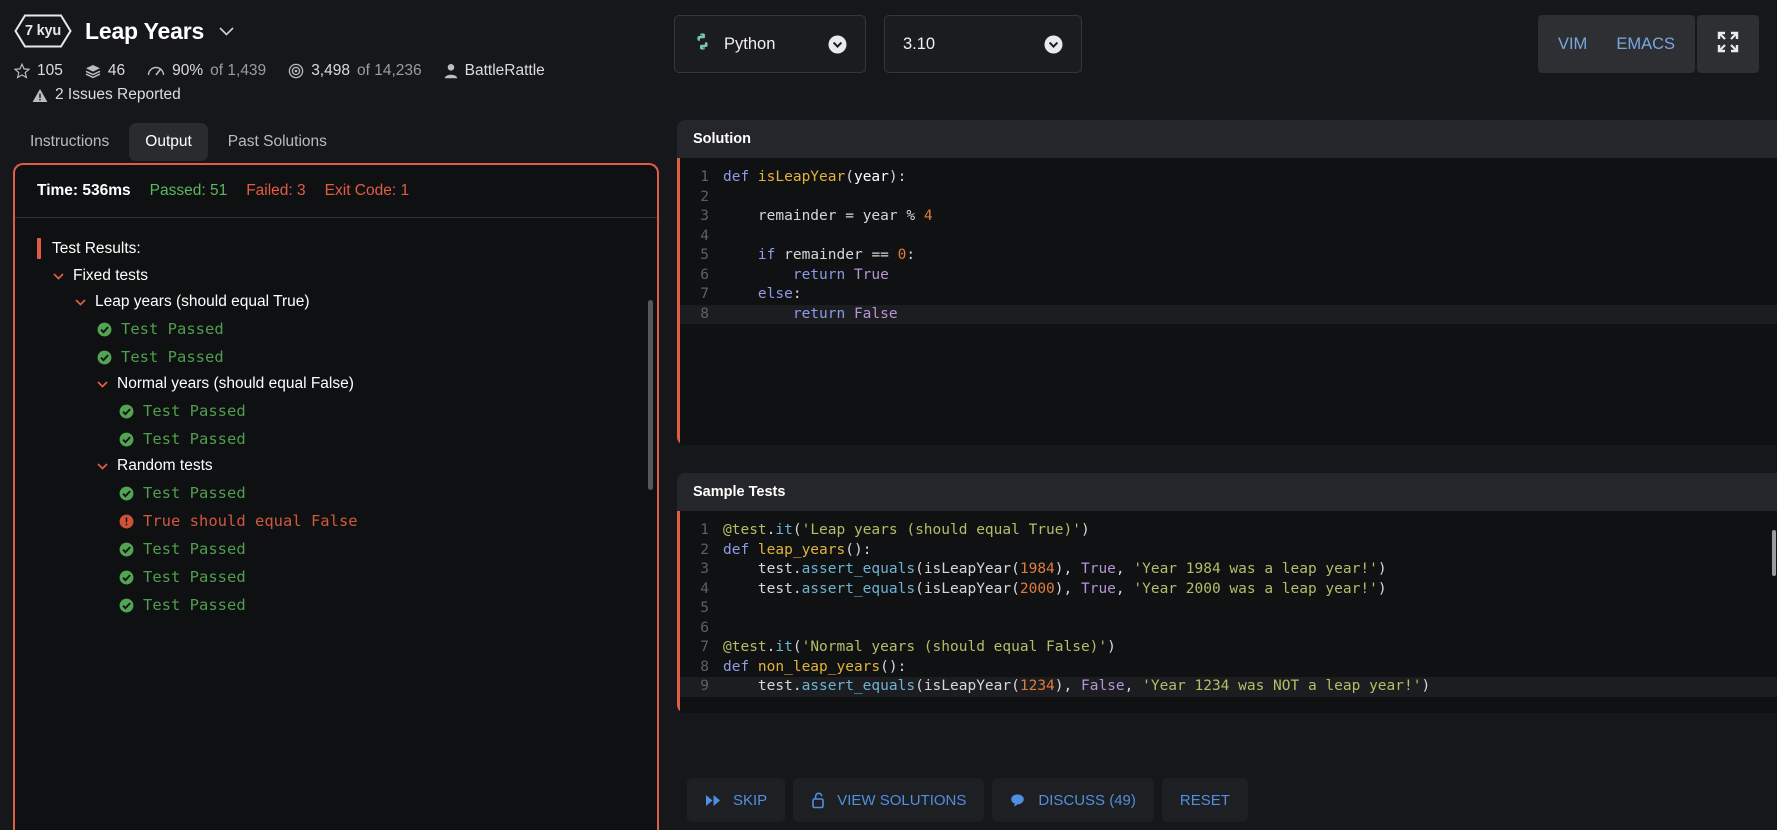  I want to click on gauge-icon, so click(156, 71).